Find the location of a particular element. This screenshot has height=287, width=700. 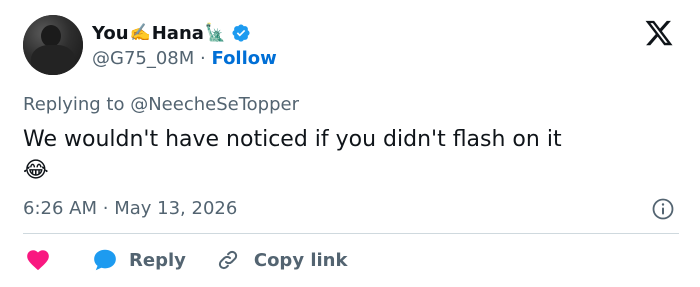

timestamp: 6:26 AM · May 13, 2026 is located at coordinates (130, 208).